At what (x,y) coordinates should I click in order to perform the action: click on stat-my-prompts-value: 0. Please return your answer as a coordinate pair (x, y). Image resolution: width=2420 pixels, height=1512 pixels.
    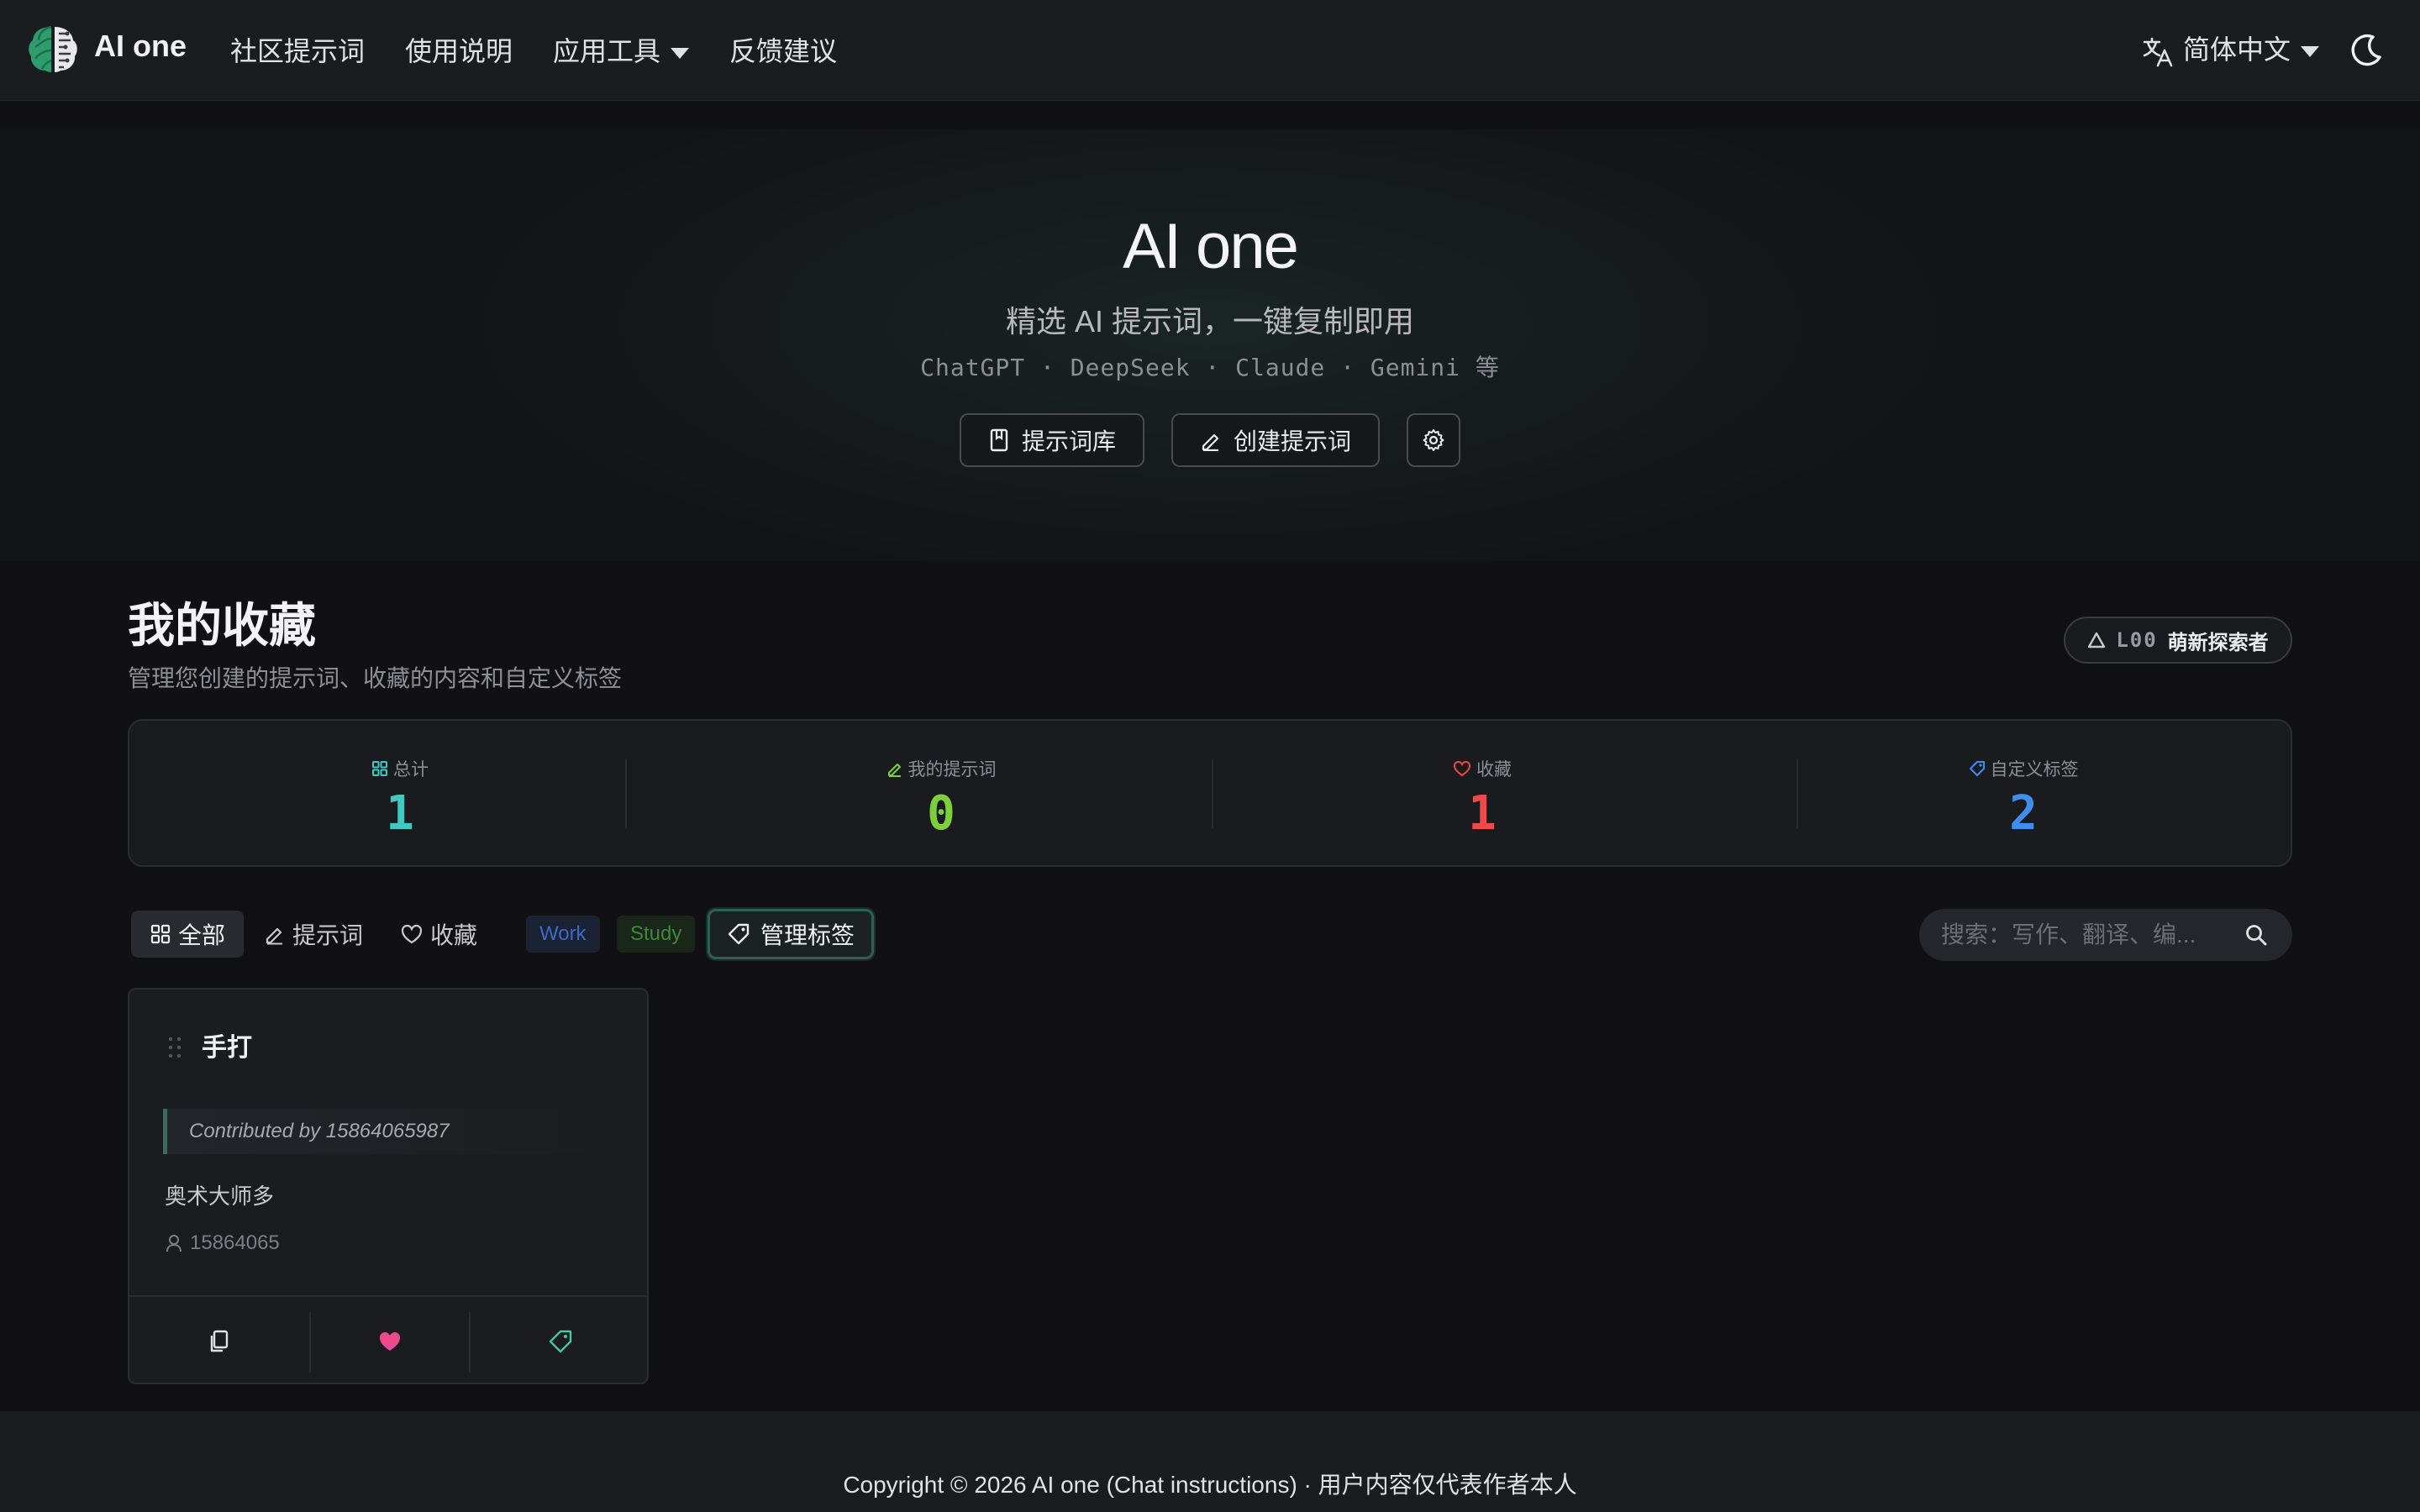
    Looking at the image, I should click on (941, 813).